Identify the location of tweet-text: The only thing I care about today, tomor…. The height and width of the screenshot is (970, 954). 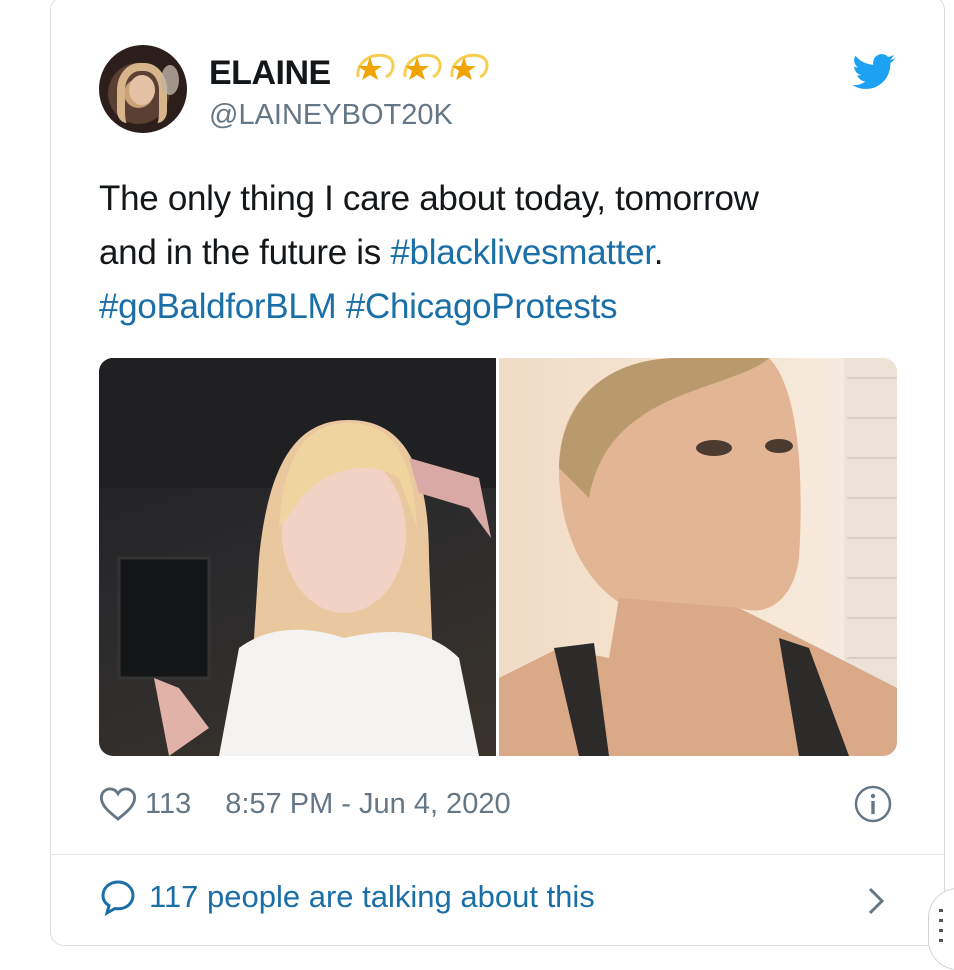
(494, 253).